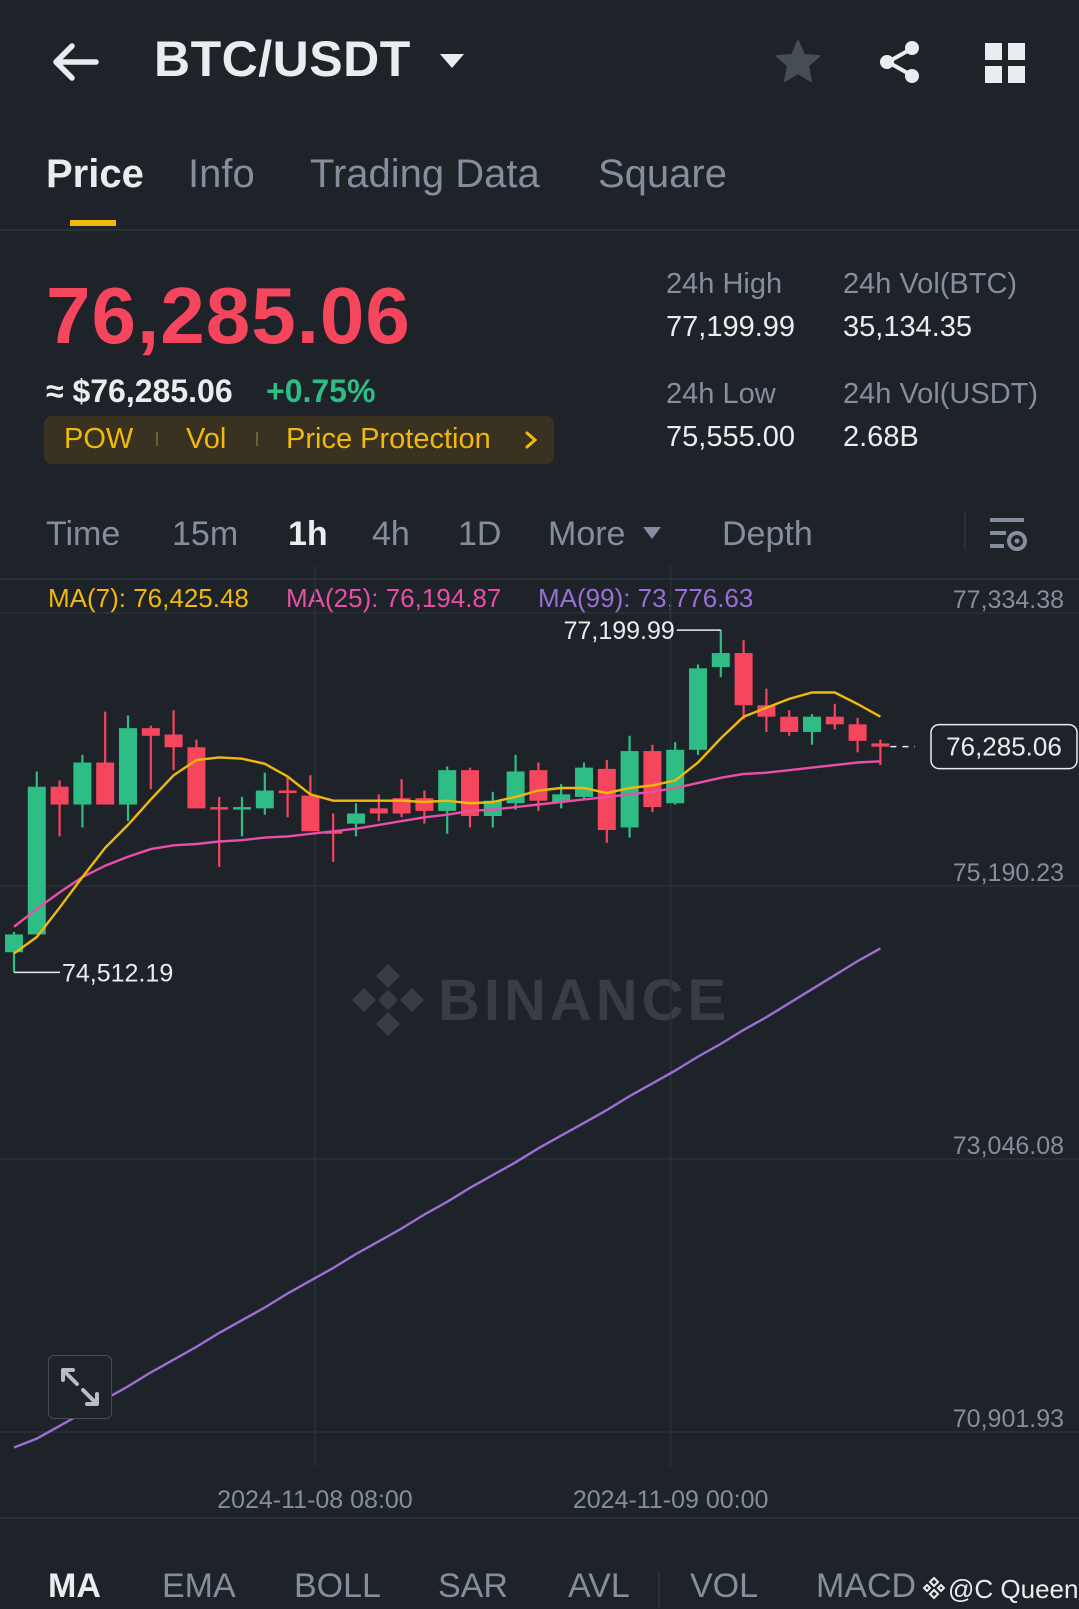  I want to click on price-change-percent: +0.75%, so click(321, 391).